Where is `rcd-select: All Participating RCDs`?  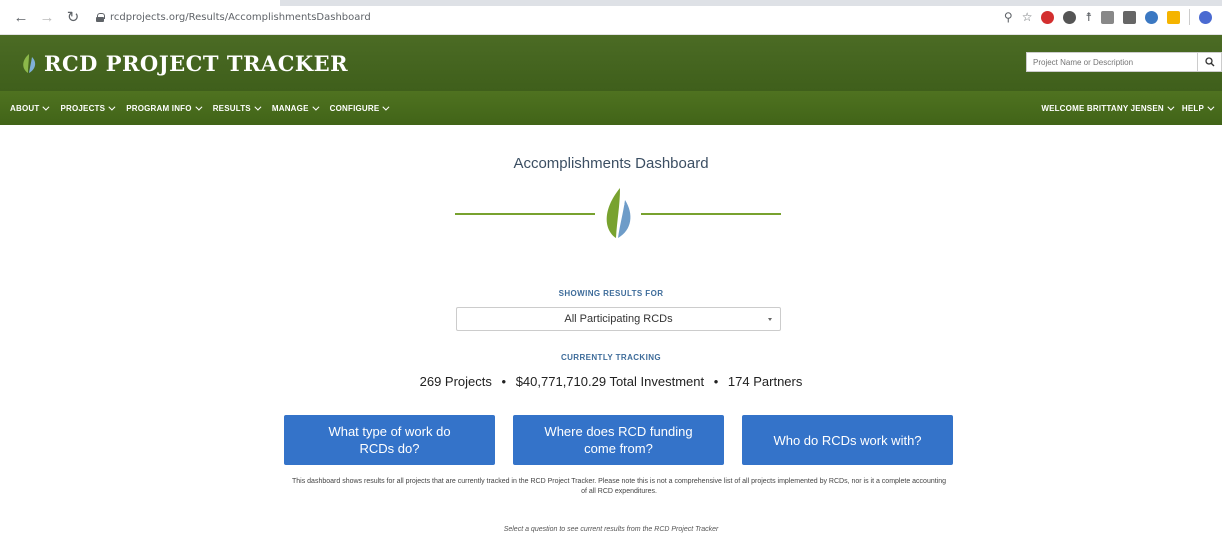
rcd-select: All Participating RCDs is located at coordinates (618, 319).